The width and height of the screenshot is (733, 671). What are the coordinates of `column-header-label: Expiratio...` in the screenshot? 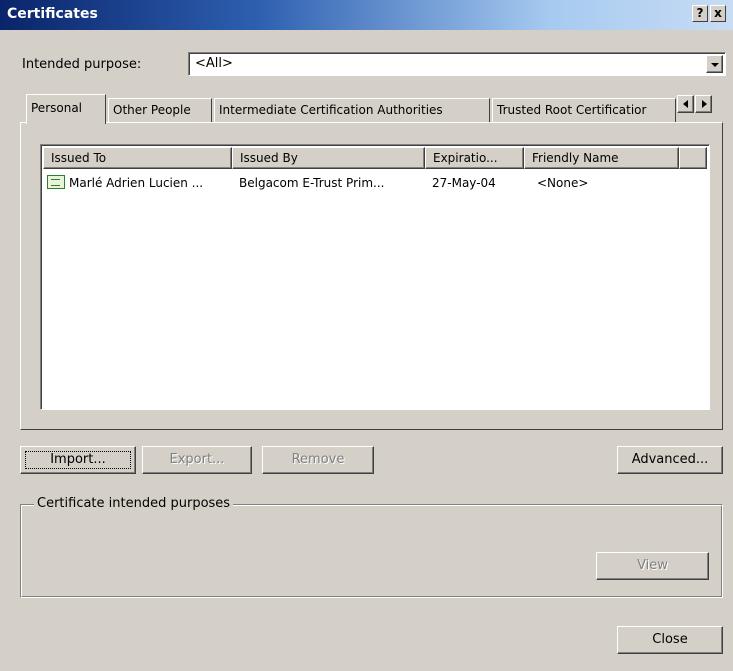 It's located at (465, 158).